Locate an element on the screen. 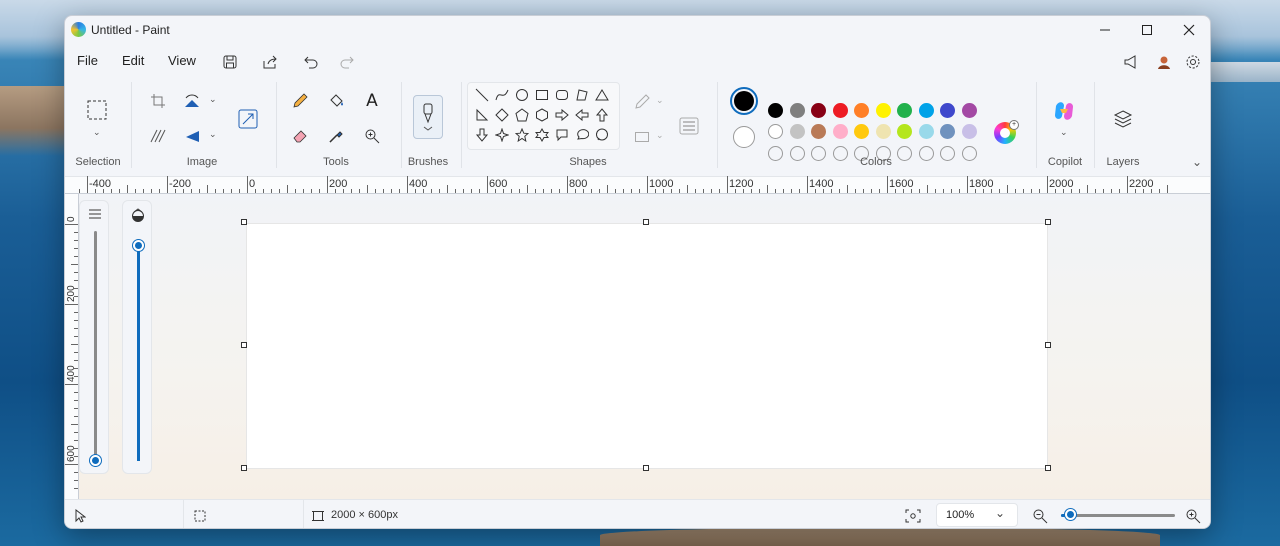 Image resolution: width=1280 pixels, height=546 pixels. shape-four-point-star is located at coordinates (502, 135).